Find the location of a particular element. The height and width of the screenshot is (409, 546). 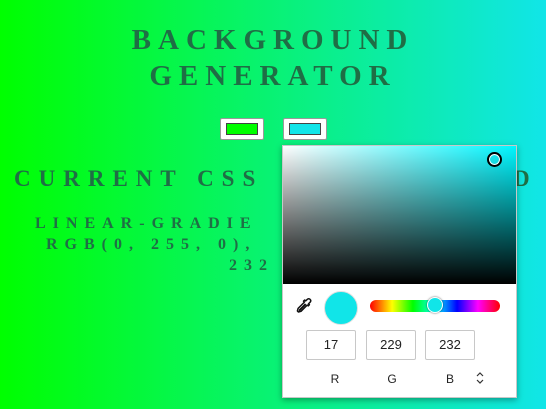

css-output-line-2: RGB(0, 255, 0), is located at coordinates (151, 244).